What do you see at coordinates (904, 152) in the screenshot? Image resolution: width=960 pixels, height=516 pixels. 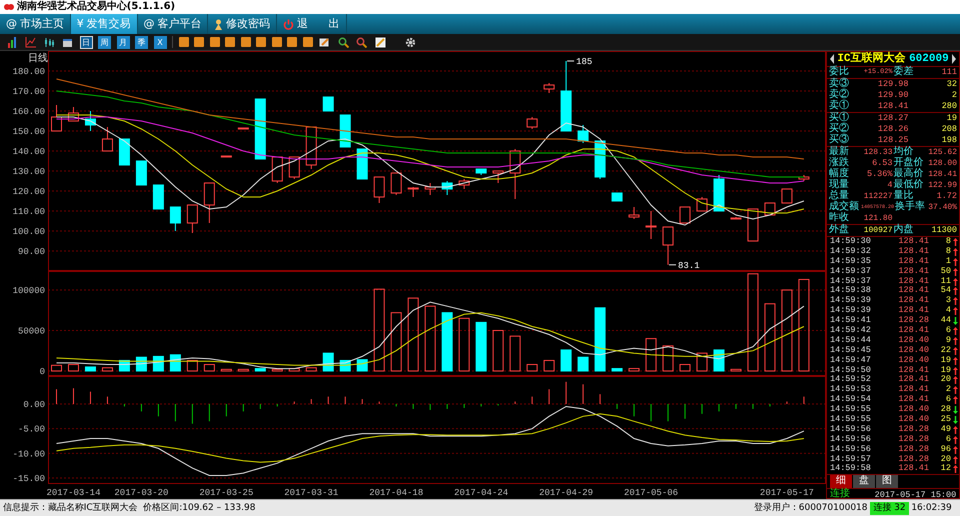 I see `field-label: 均价` at bounding box center [904, 152].